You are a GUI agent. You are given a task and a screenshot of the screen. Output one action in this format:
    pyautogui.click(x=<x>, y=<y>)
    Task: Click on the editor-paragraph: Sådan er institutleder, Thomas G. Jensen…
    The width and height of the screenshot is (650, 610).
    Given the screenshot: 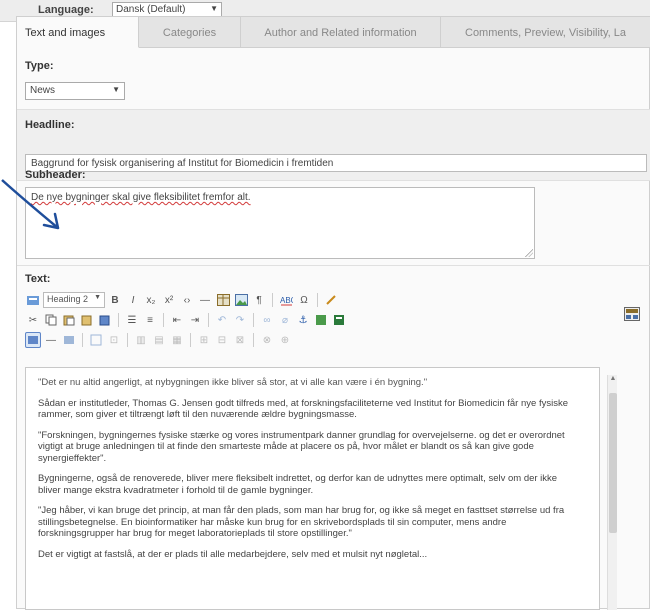 What is the action you would take?
    pyautogui.click(x=303, y=409)
    